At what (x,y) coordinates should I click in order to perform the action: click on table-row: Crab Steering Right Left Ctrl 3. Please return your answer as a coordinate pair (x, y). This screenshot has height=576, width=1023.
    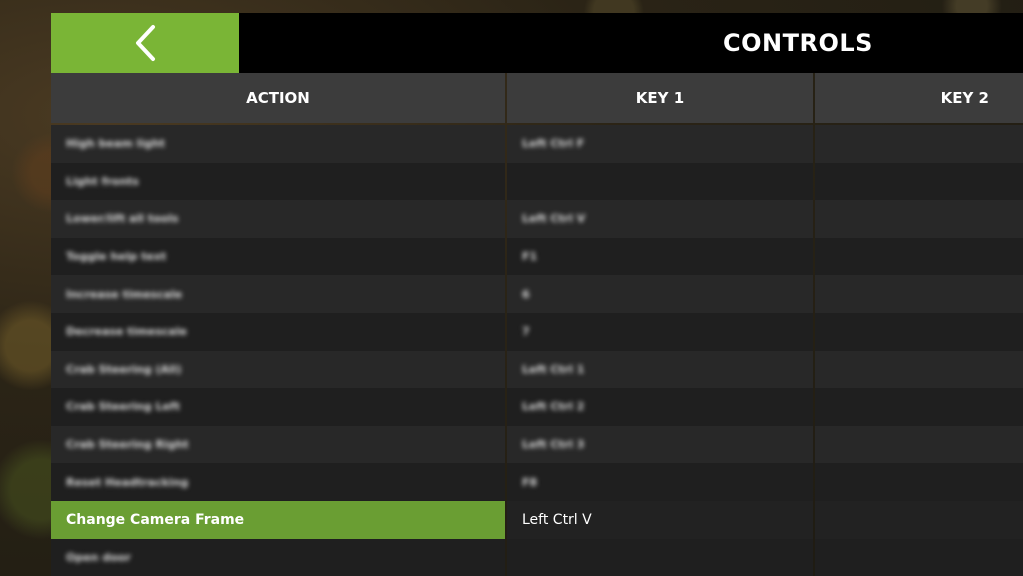
    Looking at the image, I should click on (537, 444).